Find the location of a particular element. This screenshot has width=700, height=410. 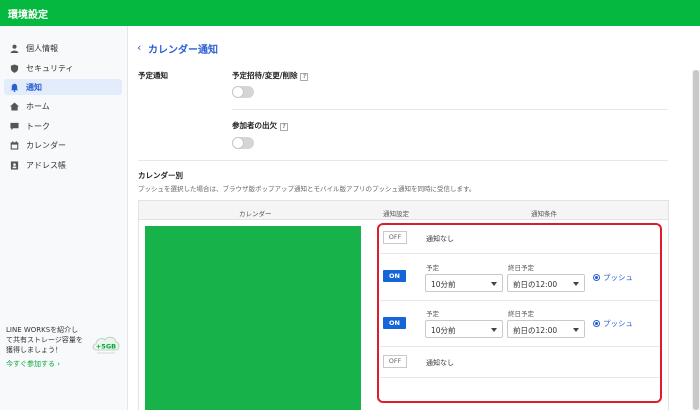

sidebar-item-label: ホーム is located at coordinates (38, 106).